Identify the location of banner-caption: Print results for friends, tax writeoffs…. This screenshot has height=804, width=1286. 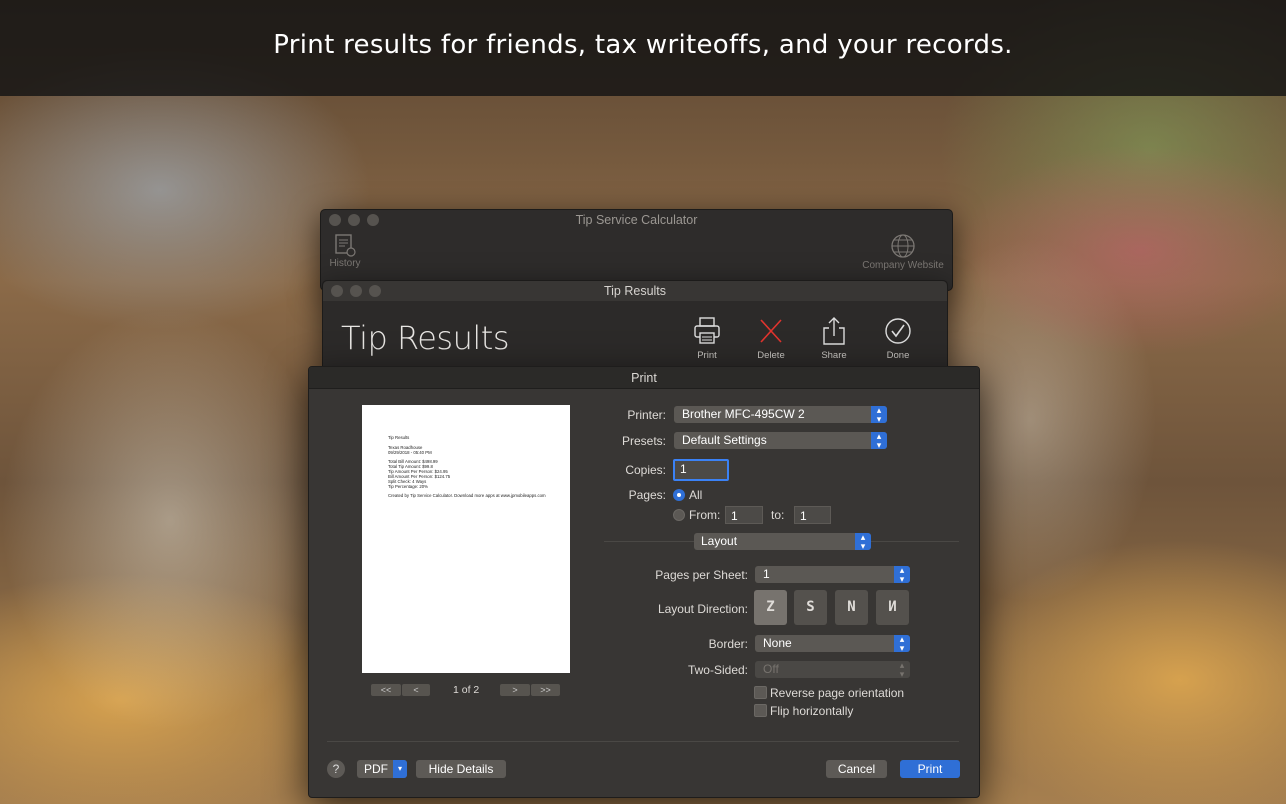
(643, 45).